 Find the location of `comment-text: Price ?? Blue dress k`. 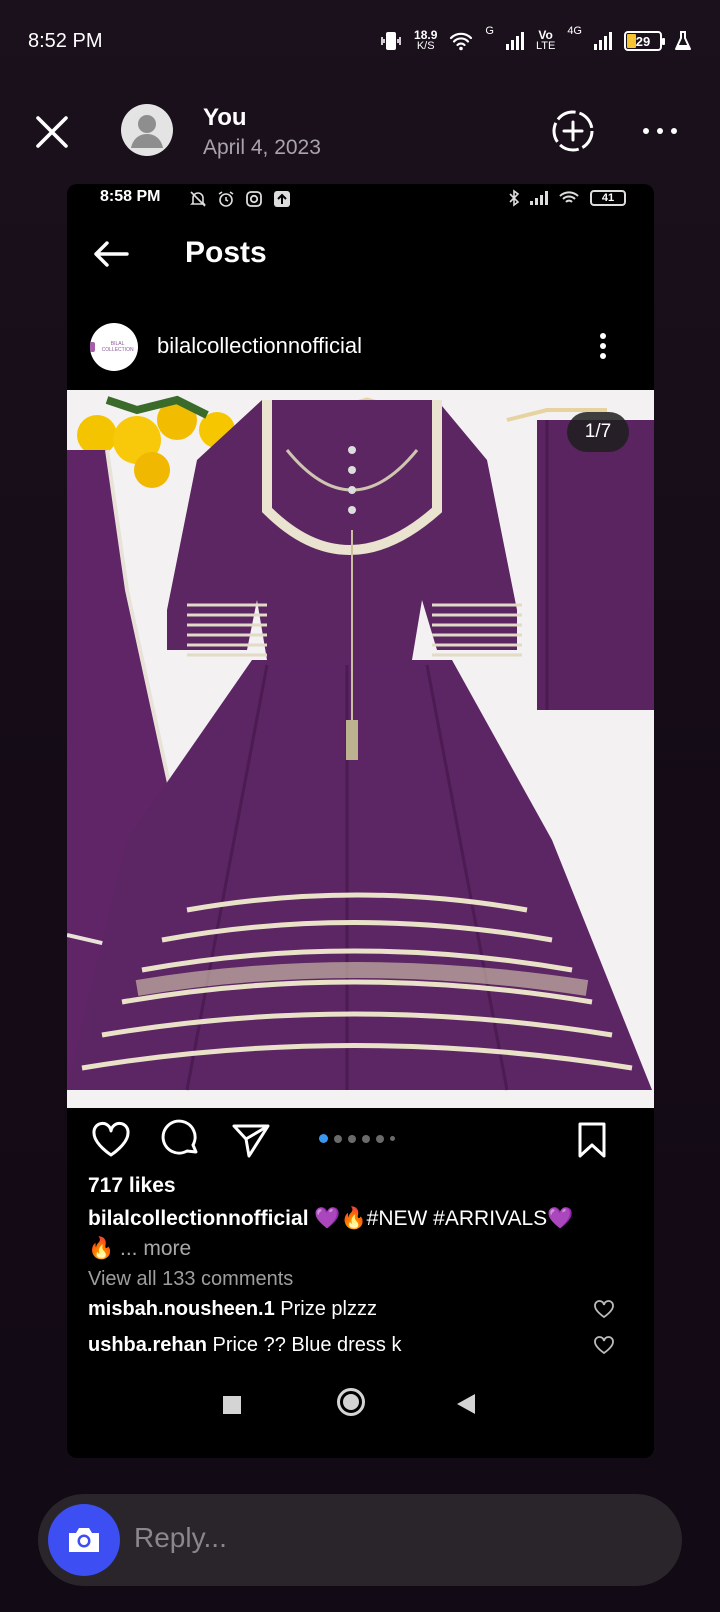

comment-text: Price ?? Blue dress k is located at coordinates (307, 1345).